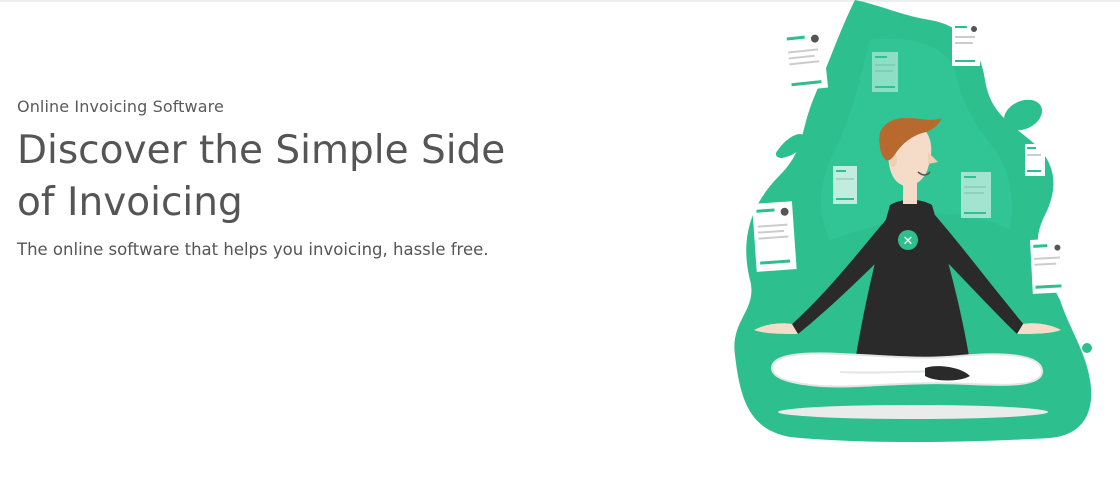 The image size is (1120, 479). I want to click on floor-shadow, so click(913, 412).